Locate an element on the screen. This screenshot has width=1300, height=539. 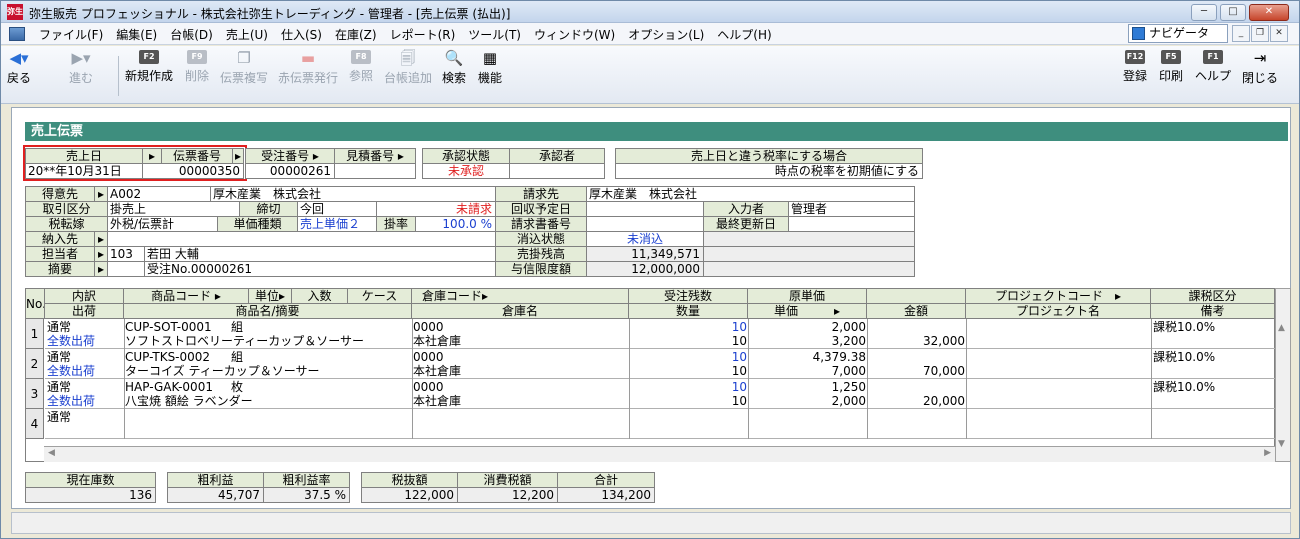
order-no-field: 00000261 is located at coordinates (290, 171).